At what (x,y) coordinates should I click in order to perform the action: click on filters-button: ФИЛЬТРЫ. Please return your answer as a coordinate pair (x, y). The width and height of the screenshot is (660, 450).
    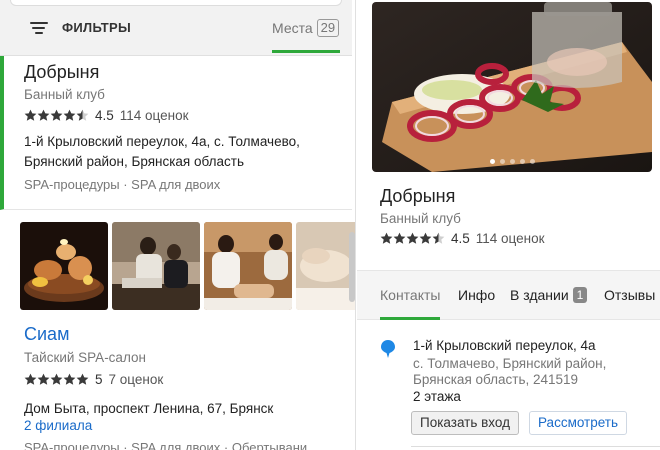
    Looking at the image, I should click on (80, 27).